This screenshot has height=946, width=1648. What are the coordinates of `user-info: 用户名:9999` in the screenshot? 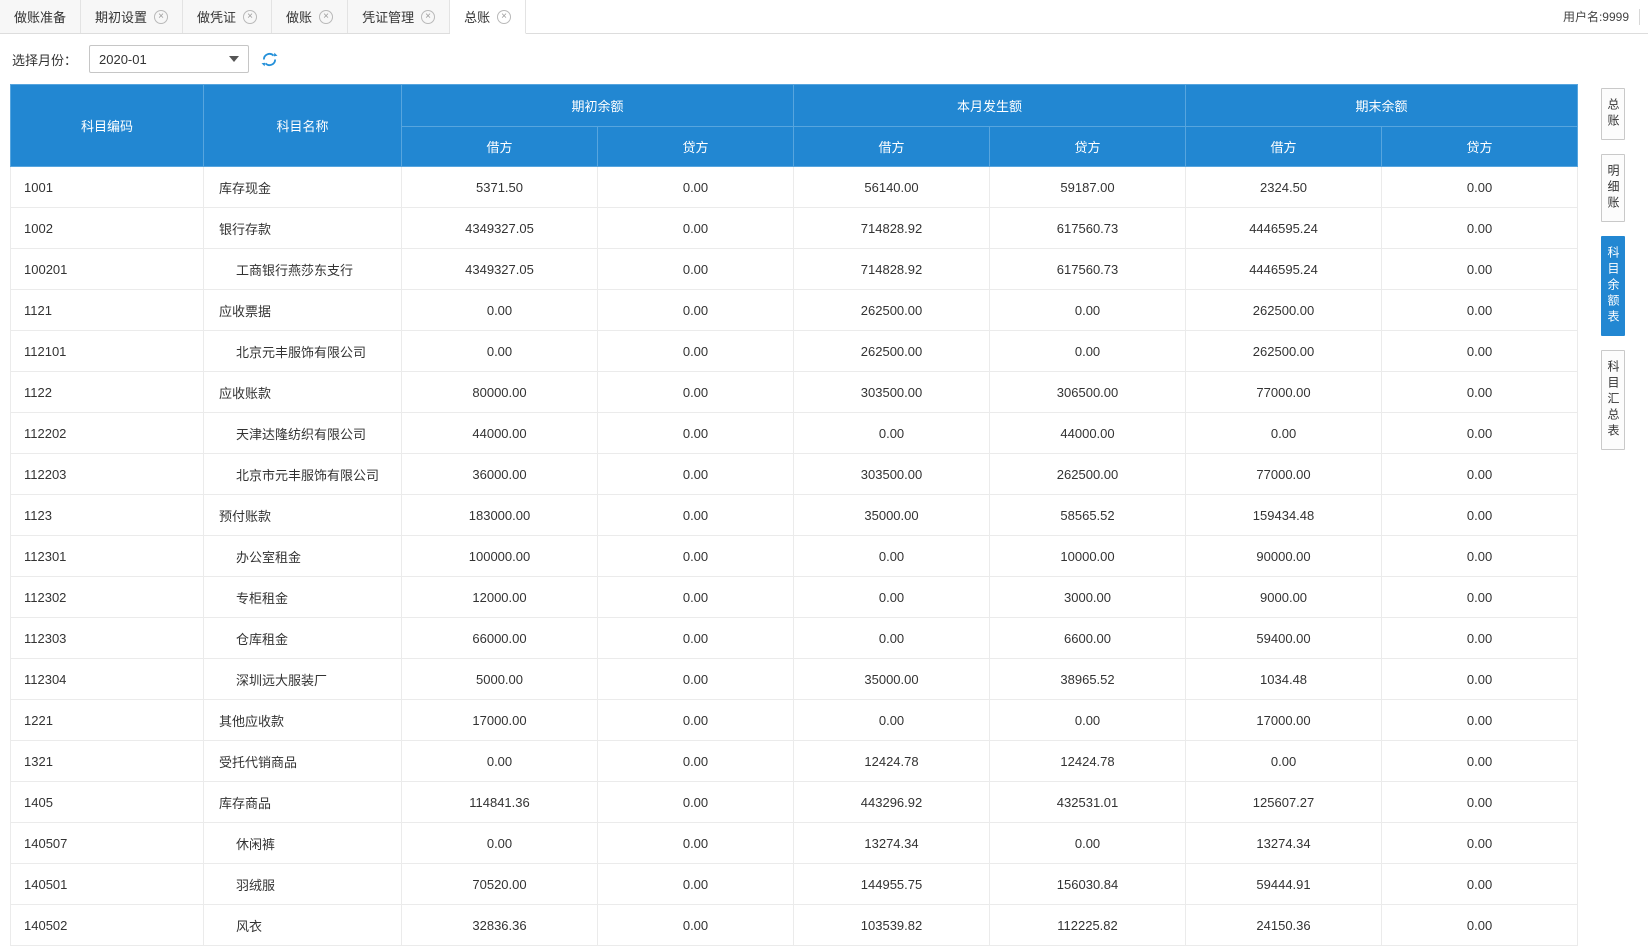 It's located at (1598, 16).